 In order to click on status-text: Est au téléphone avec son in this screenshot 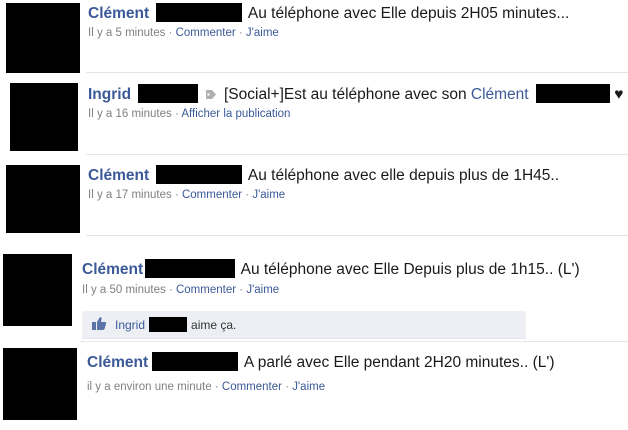, I will do `click(375, 94)`.